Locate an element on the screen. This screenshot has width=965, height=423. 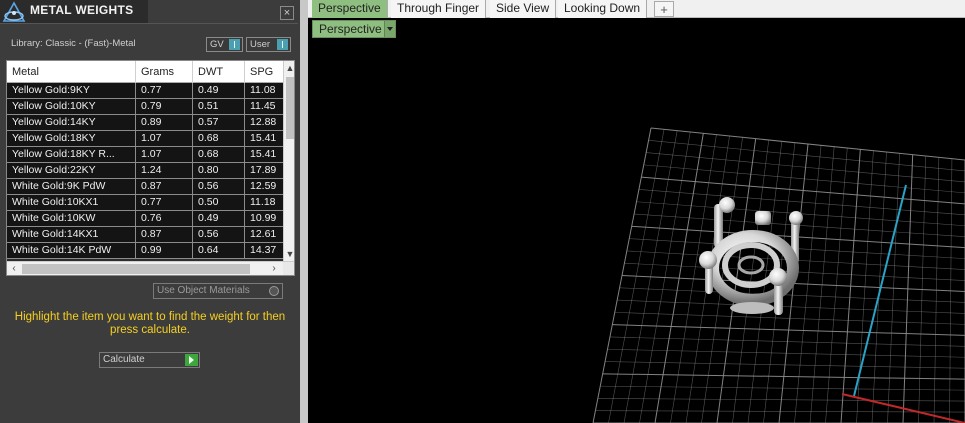
metal-cell: Yellow Gold:9KY is located at coordinates (71, 90).